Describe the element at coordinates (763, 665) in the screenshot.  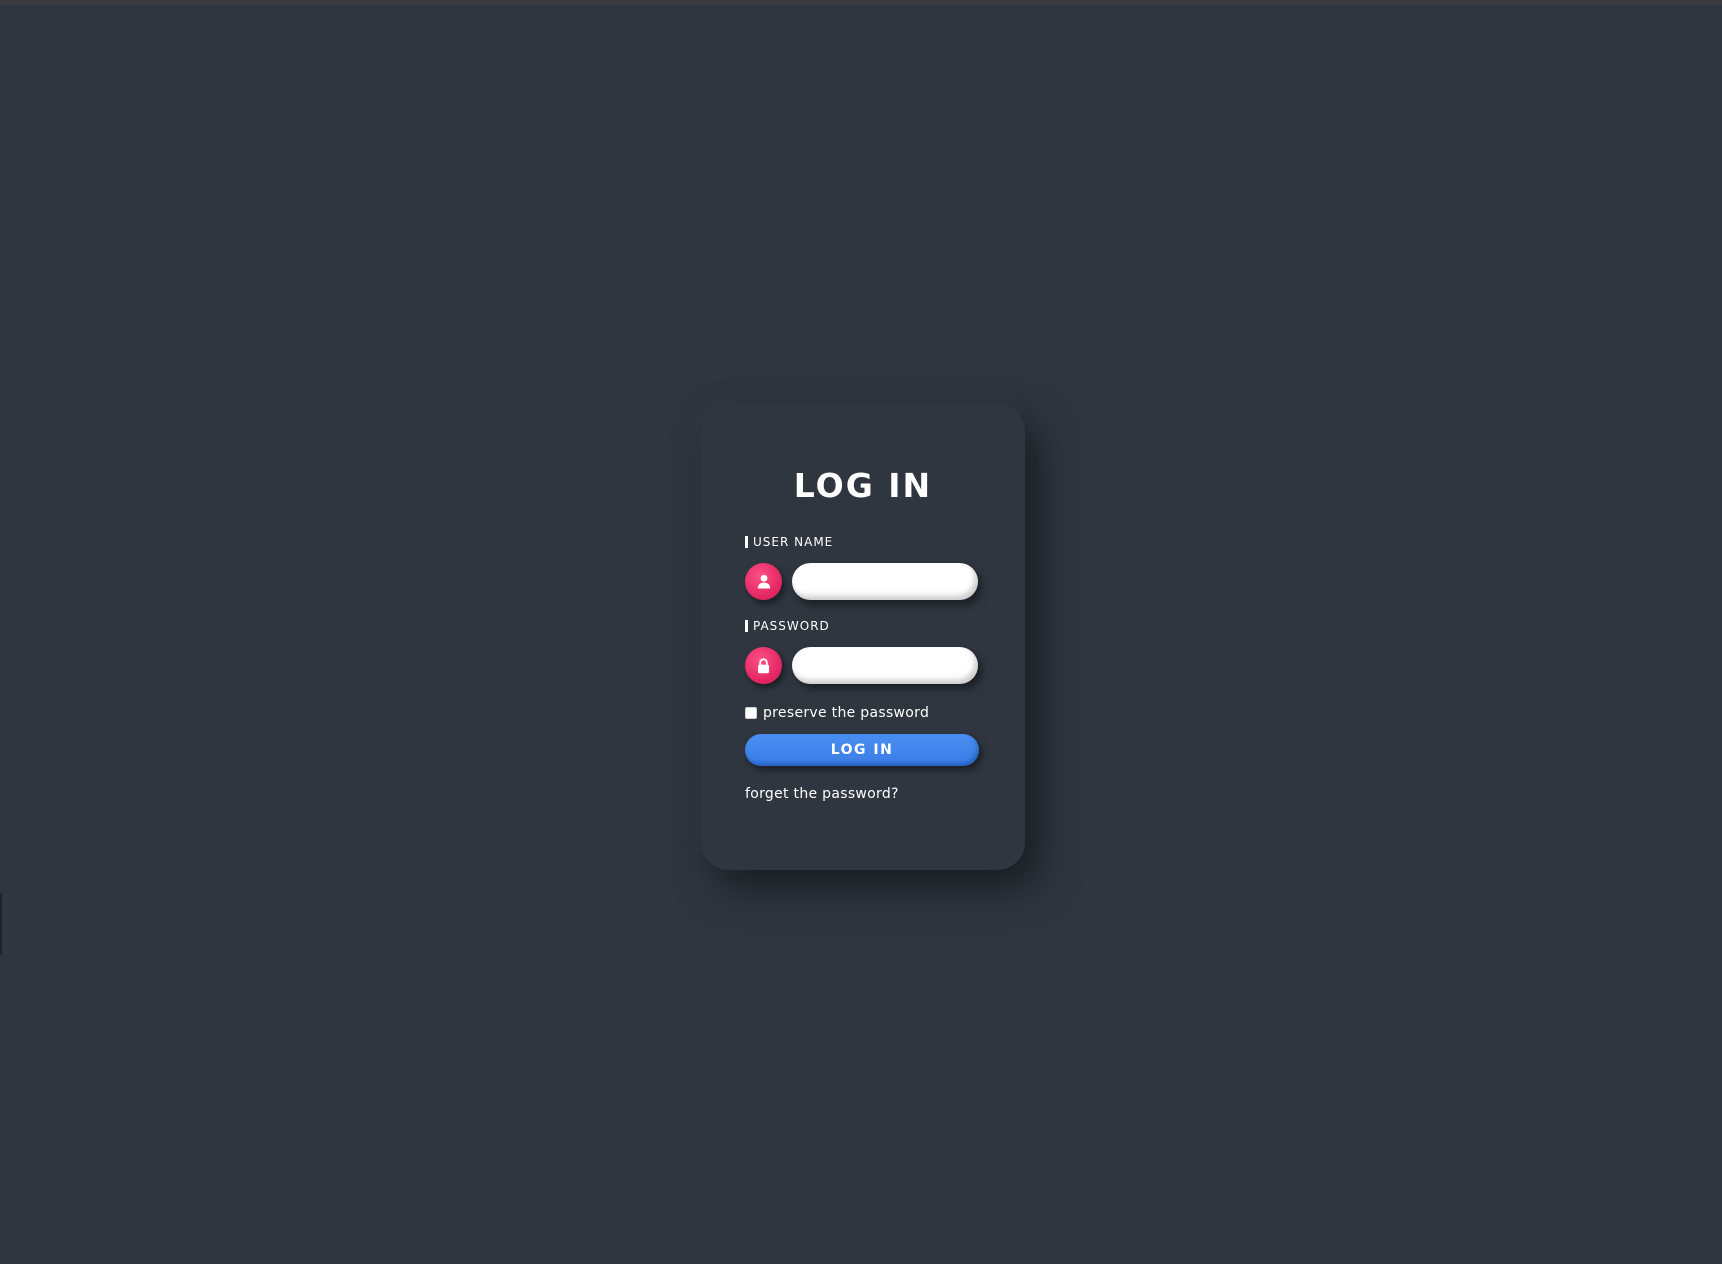
I see `lock-icon` at that location.